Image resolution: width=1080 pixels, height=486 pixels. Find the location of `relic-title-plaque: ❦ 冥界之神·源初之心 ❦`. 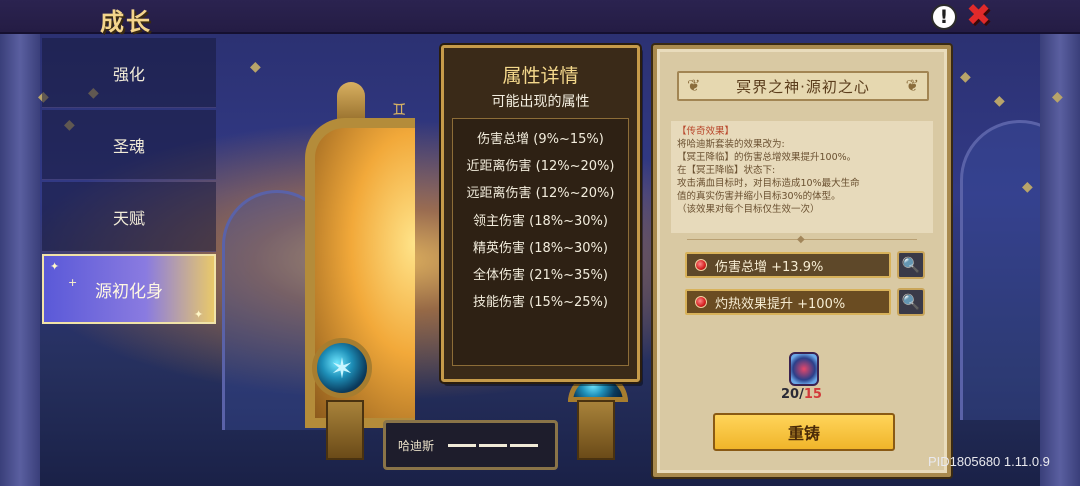

relic-title-plaque: ❦ 冥界之神·源初之心 ❦ is located at coordinates (803, 86).